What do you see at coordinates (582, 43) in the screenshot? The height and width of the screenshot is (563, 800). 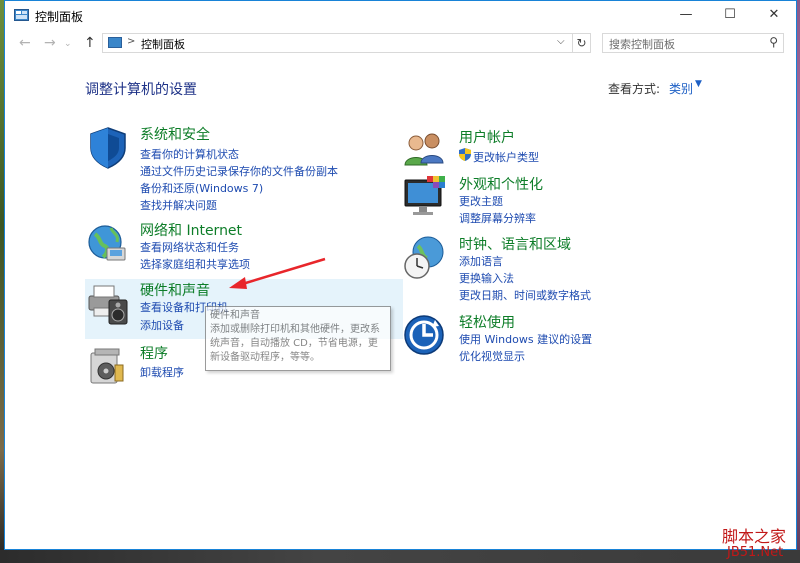 I see `refresh-button: ↻` at bounding box center [582, 43].